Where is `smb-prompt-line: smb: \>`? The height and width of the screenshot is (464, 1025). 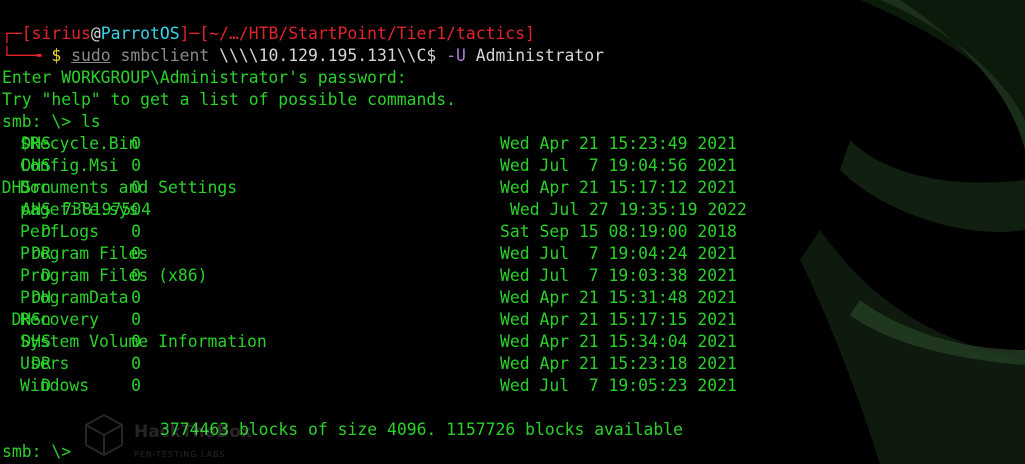 smb-prompt-line: smb: \> is located at coordinates (37, 451).